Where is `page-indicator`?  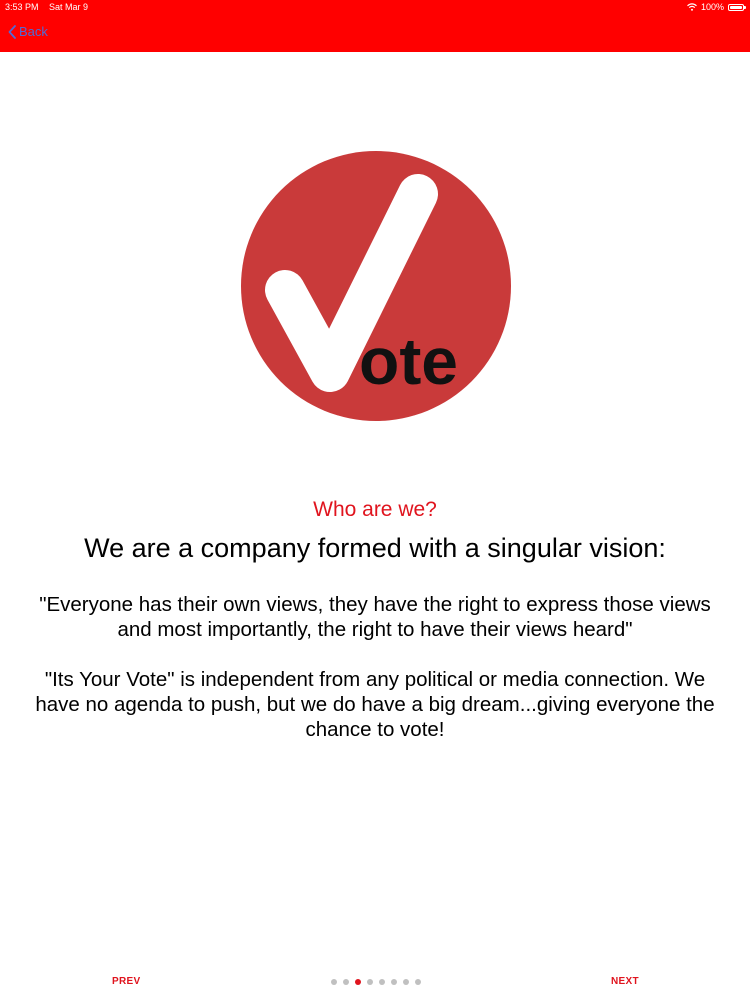 page-indicator is located at coordinates (376, 982).